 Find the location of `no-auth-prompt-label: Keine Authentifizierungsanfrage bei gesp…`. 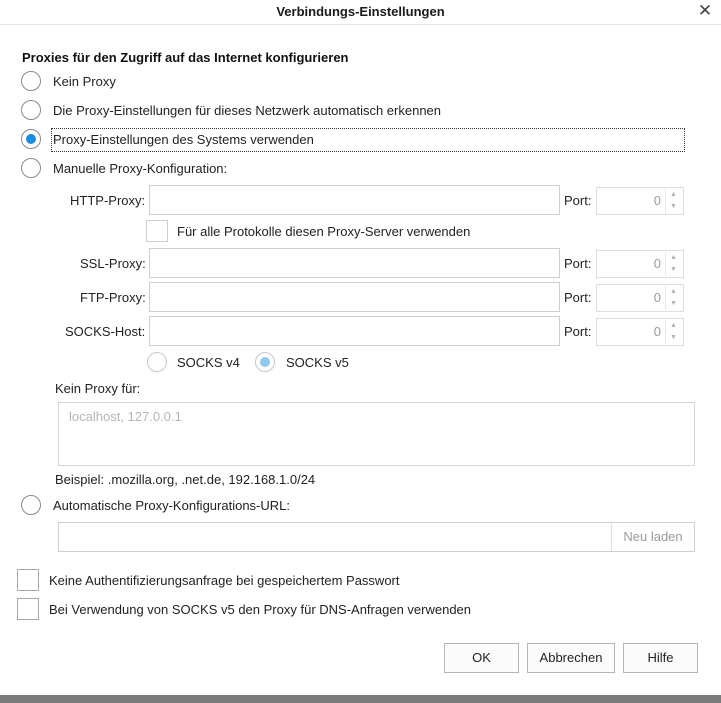

no-auth-prompt-label: Keine Authentifizierungsanfrage bei gesp… is located at coordinates (224, 580).